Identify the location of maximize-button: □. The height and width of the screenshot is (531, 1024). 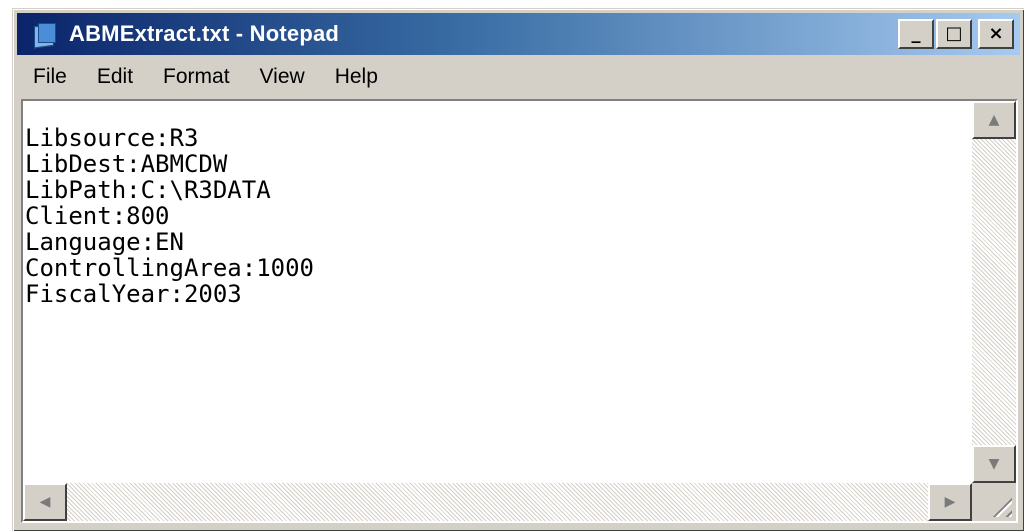
(954, 34).